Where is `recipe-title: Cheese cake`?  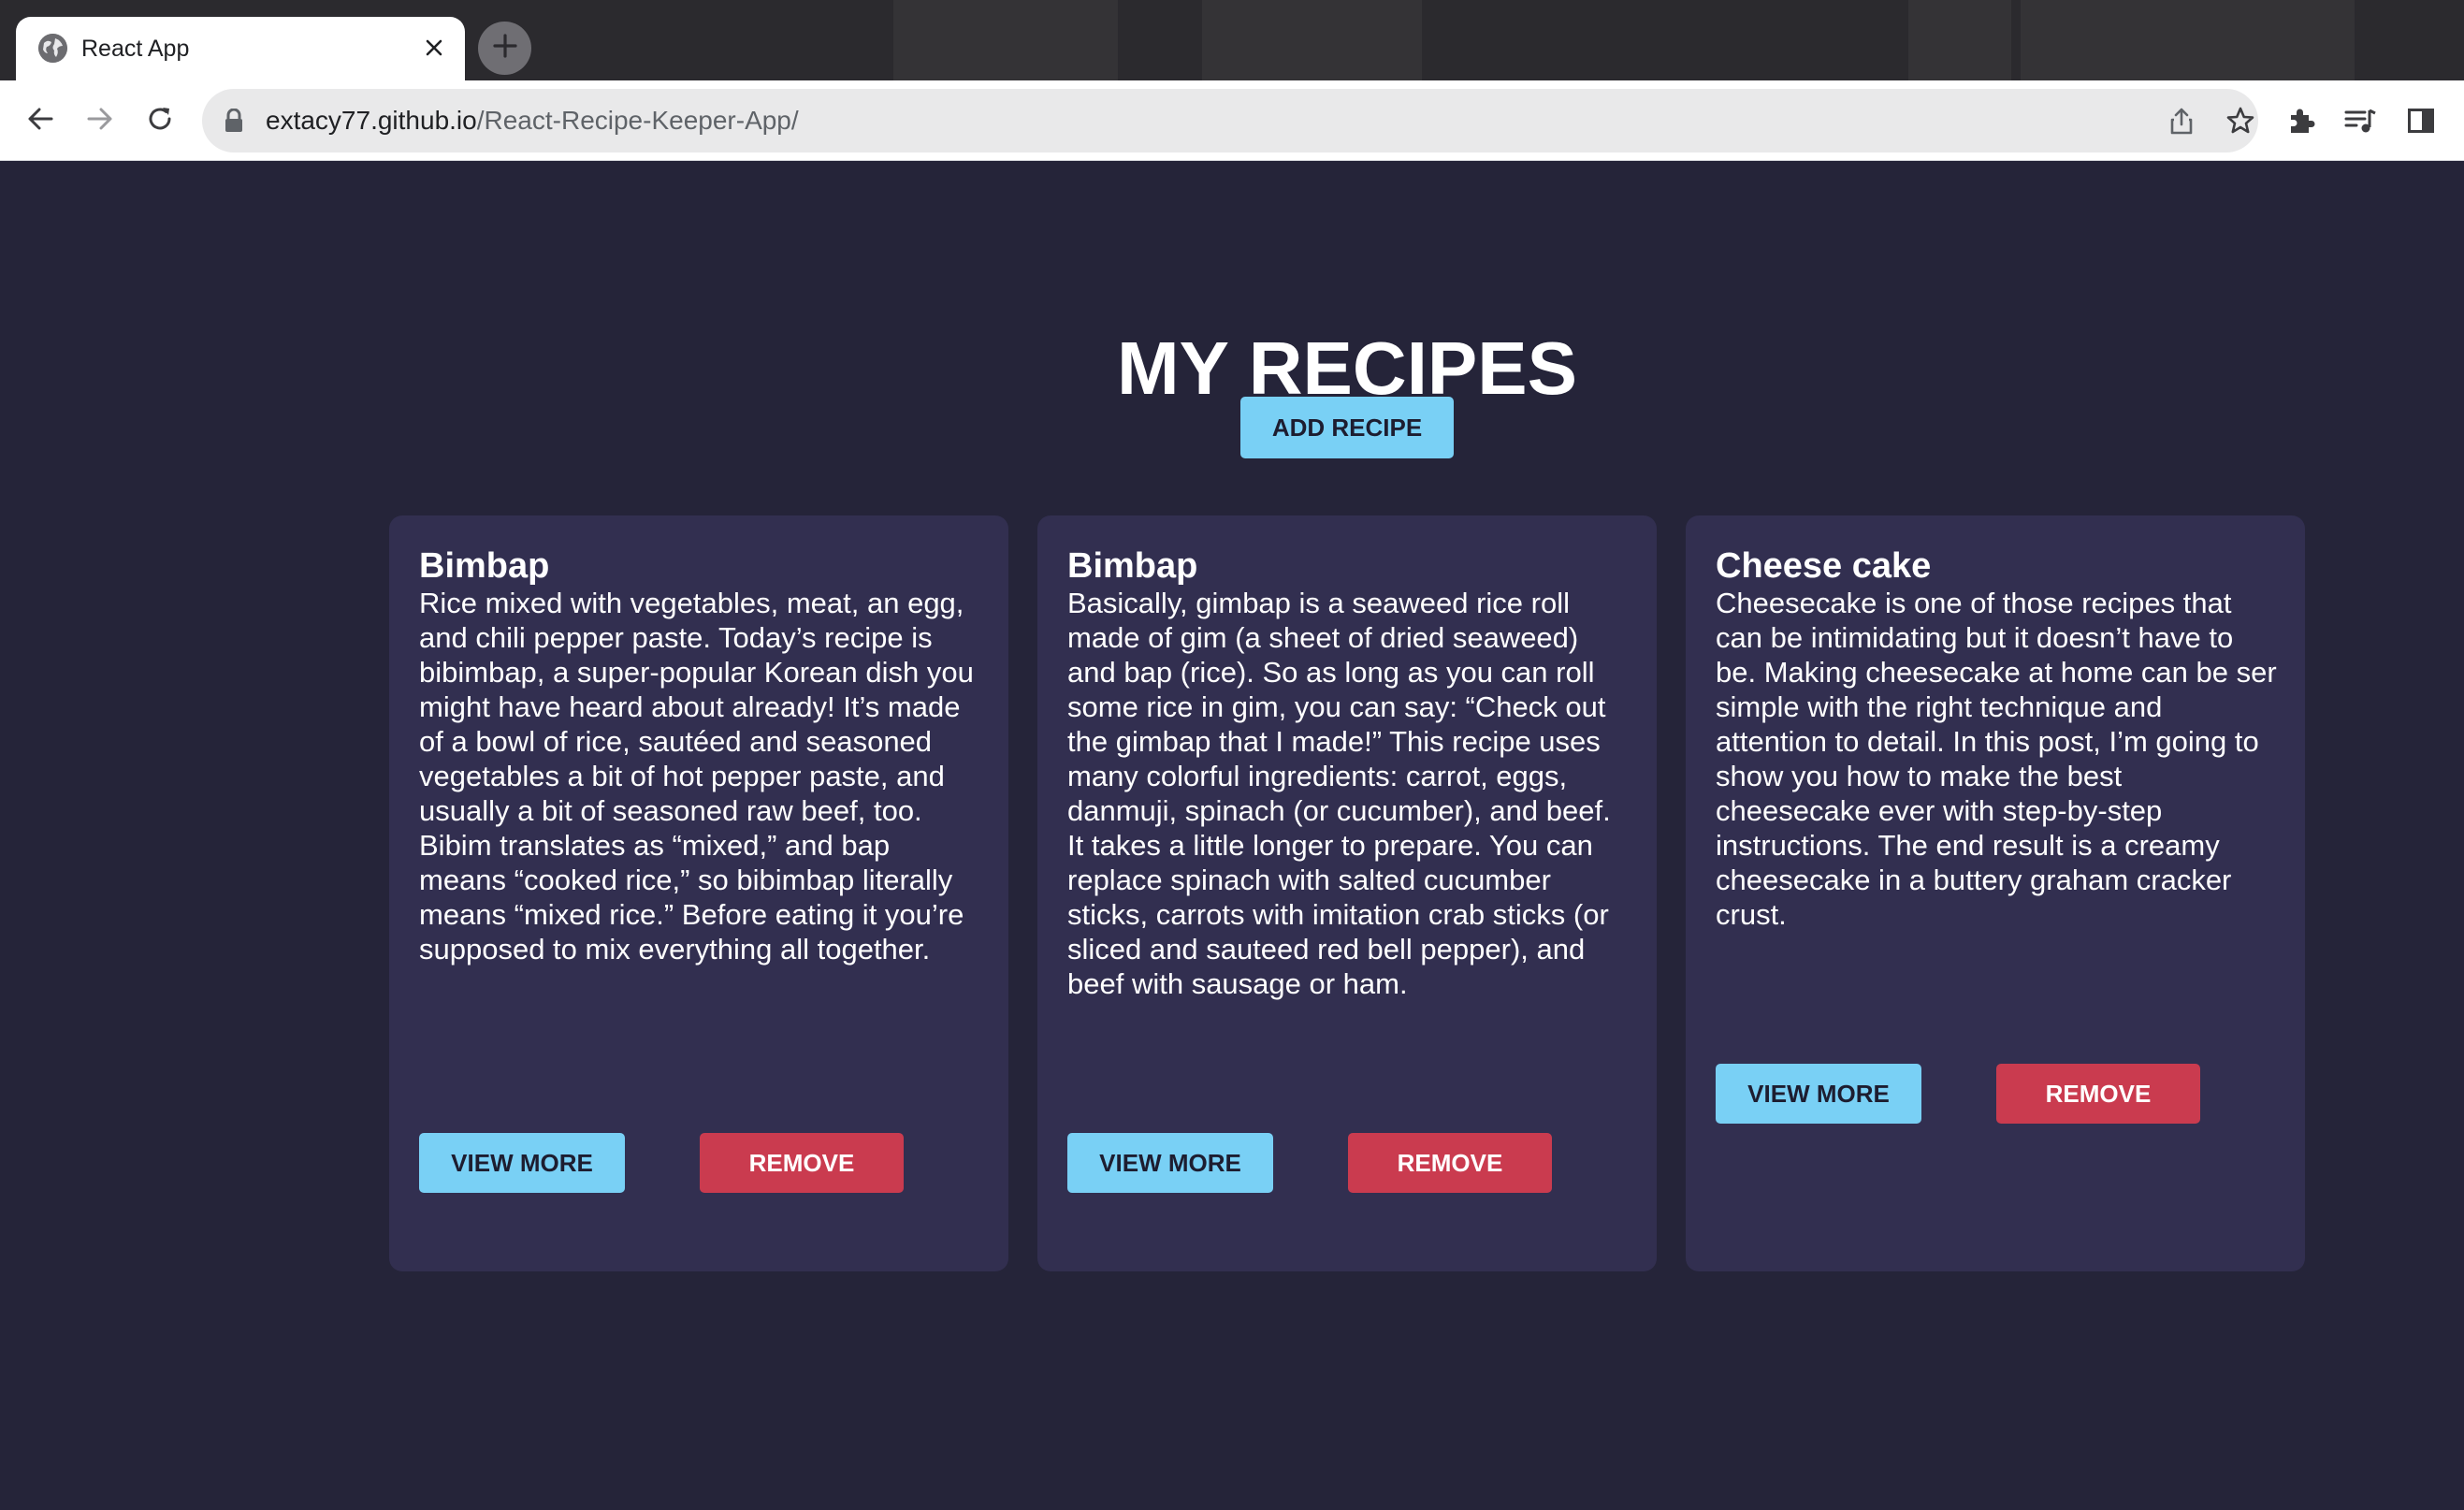 recipe-title: Cheese cake is located at coordinates (1824, 566).